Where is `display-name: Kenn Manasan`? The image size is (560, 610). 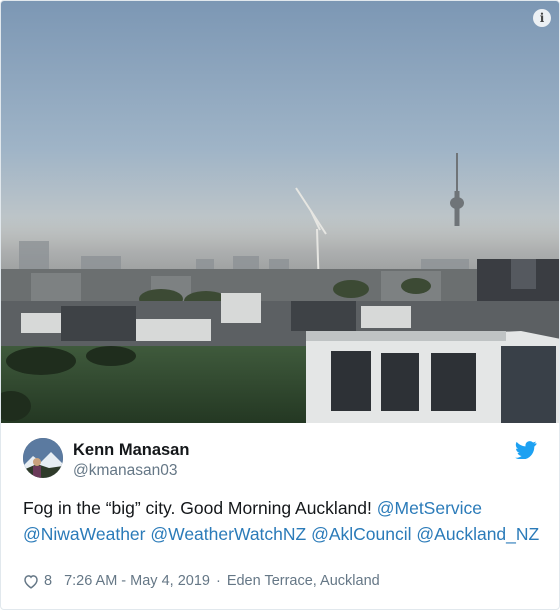
display-name: Kenn Manasan is located at coordinates (131, 450).